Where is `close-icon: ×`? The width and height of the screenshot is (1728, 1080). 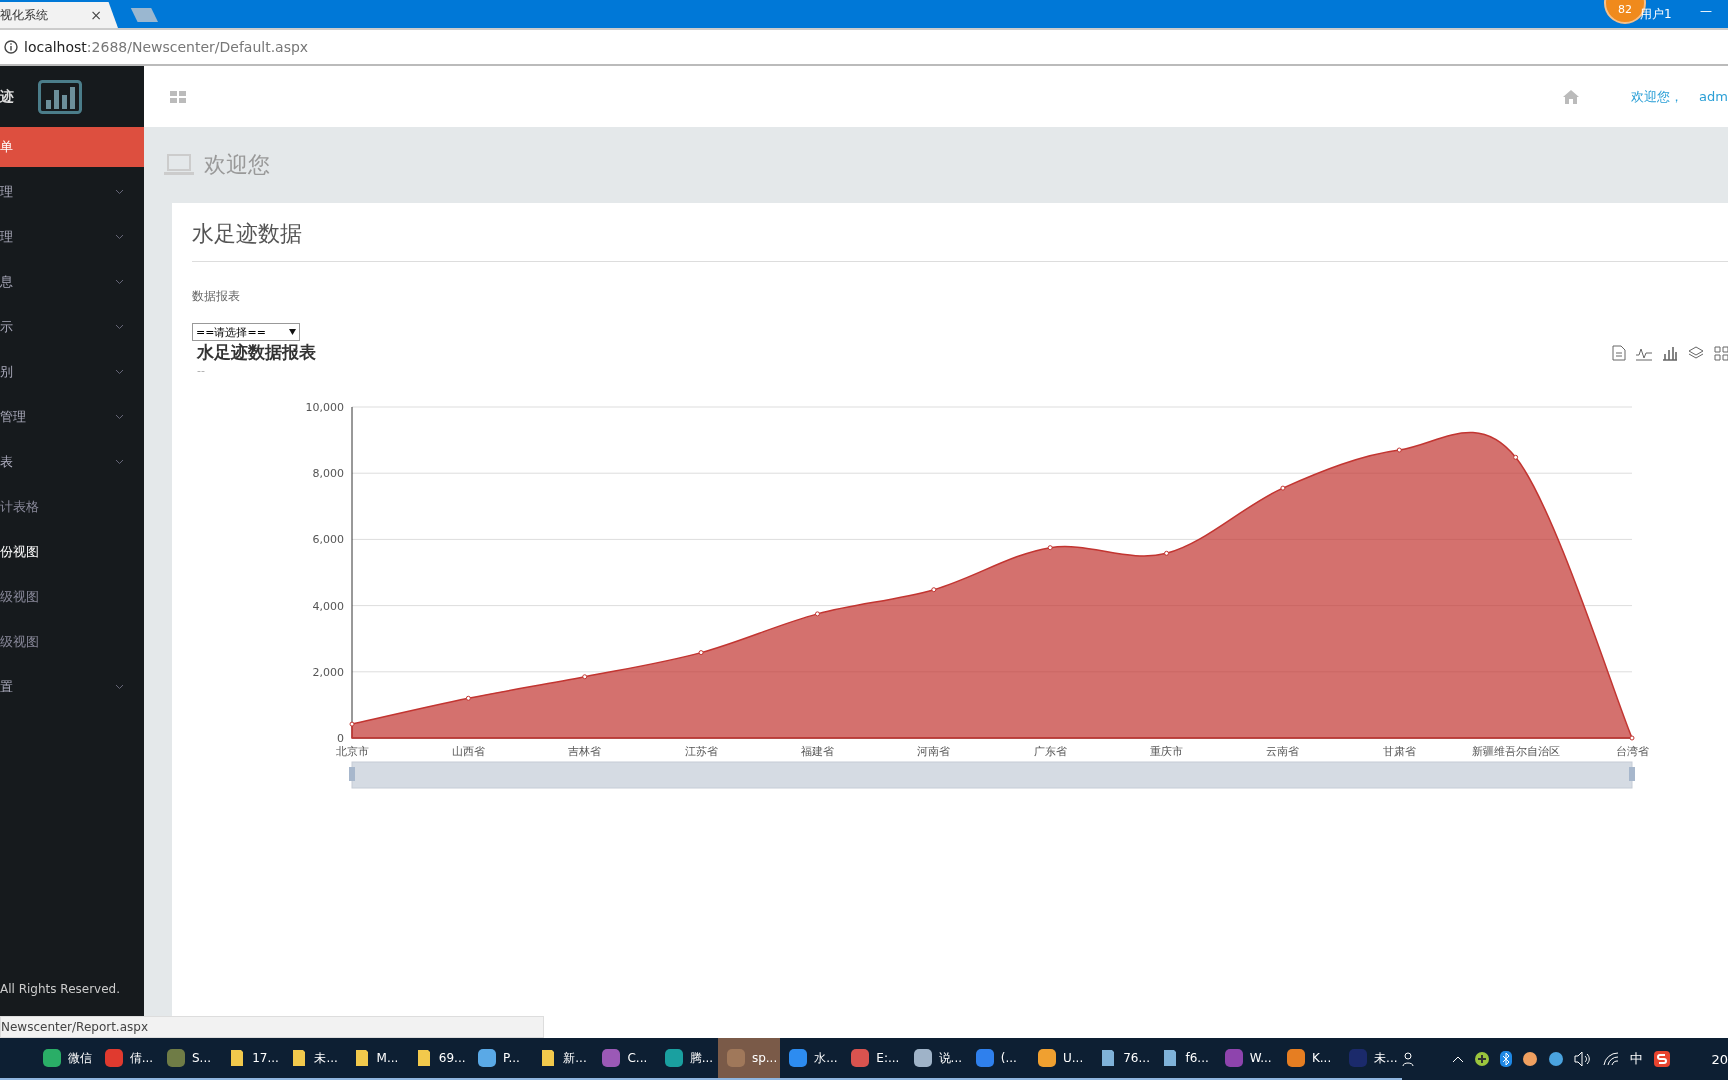
close-icon: × is located at coordinates (96, 15).